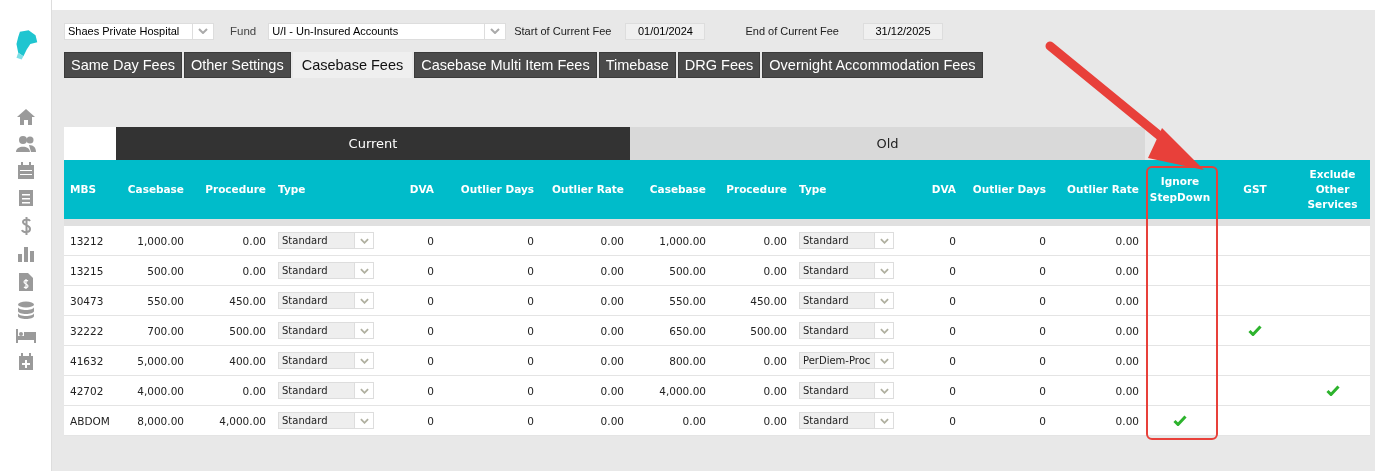  I want to click on end-date-field: 31/12/2025, so click(903, 31).